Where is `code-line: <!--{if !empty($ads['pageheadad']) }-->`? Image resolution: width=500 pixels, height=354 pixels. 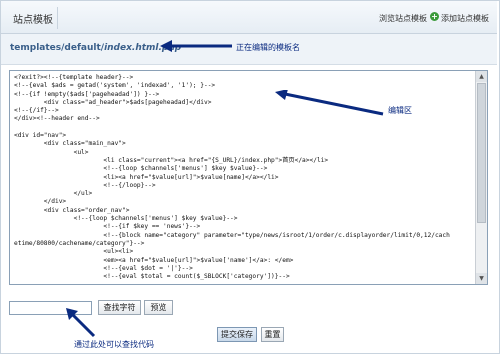 code-line: <!--{if !empty($ads['pageheadad']) }--> is located at coordinates (243, 95).